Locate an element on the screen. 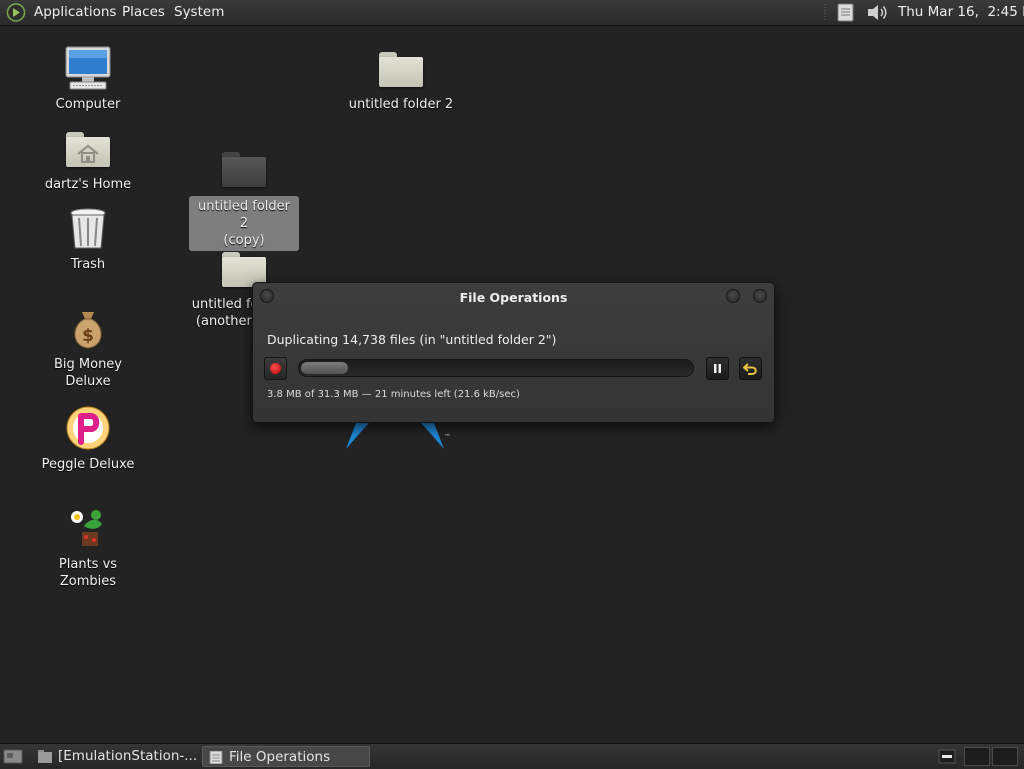 This screenshot has height=769, width=1024. desktop-icon-plants-vs-zombies: Plants vs Zombies is located at coordinates (88, 547).